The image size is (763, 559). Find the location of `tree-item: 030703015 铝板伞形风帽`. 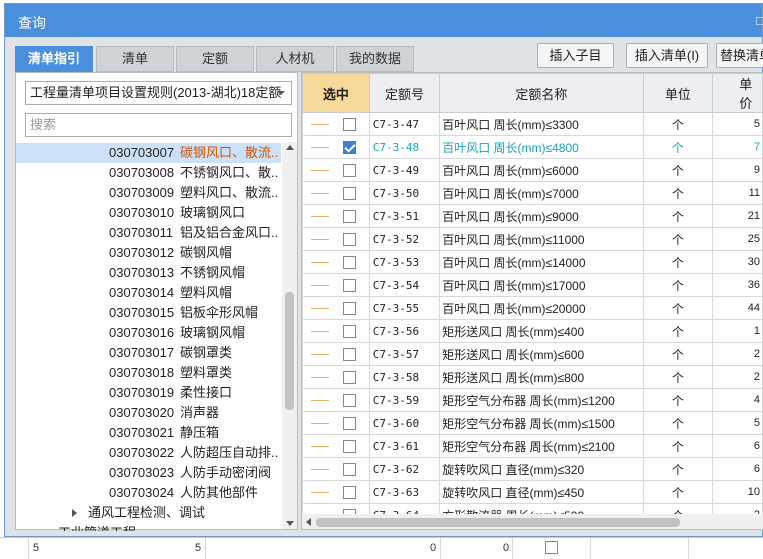

tree-item: 030703015 铝板伞形风帽 is located at coordinates (148, 313).